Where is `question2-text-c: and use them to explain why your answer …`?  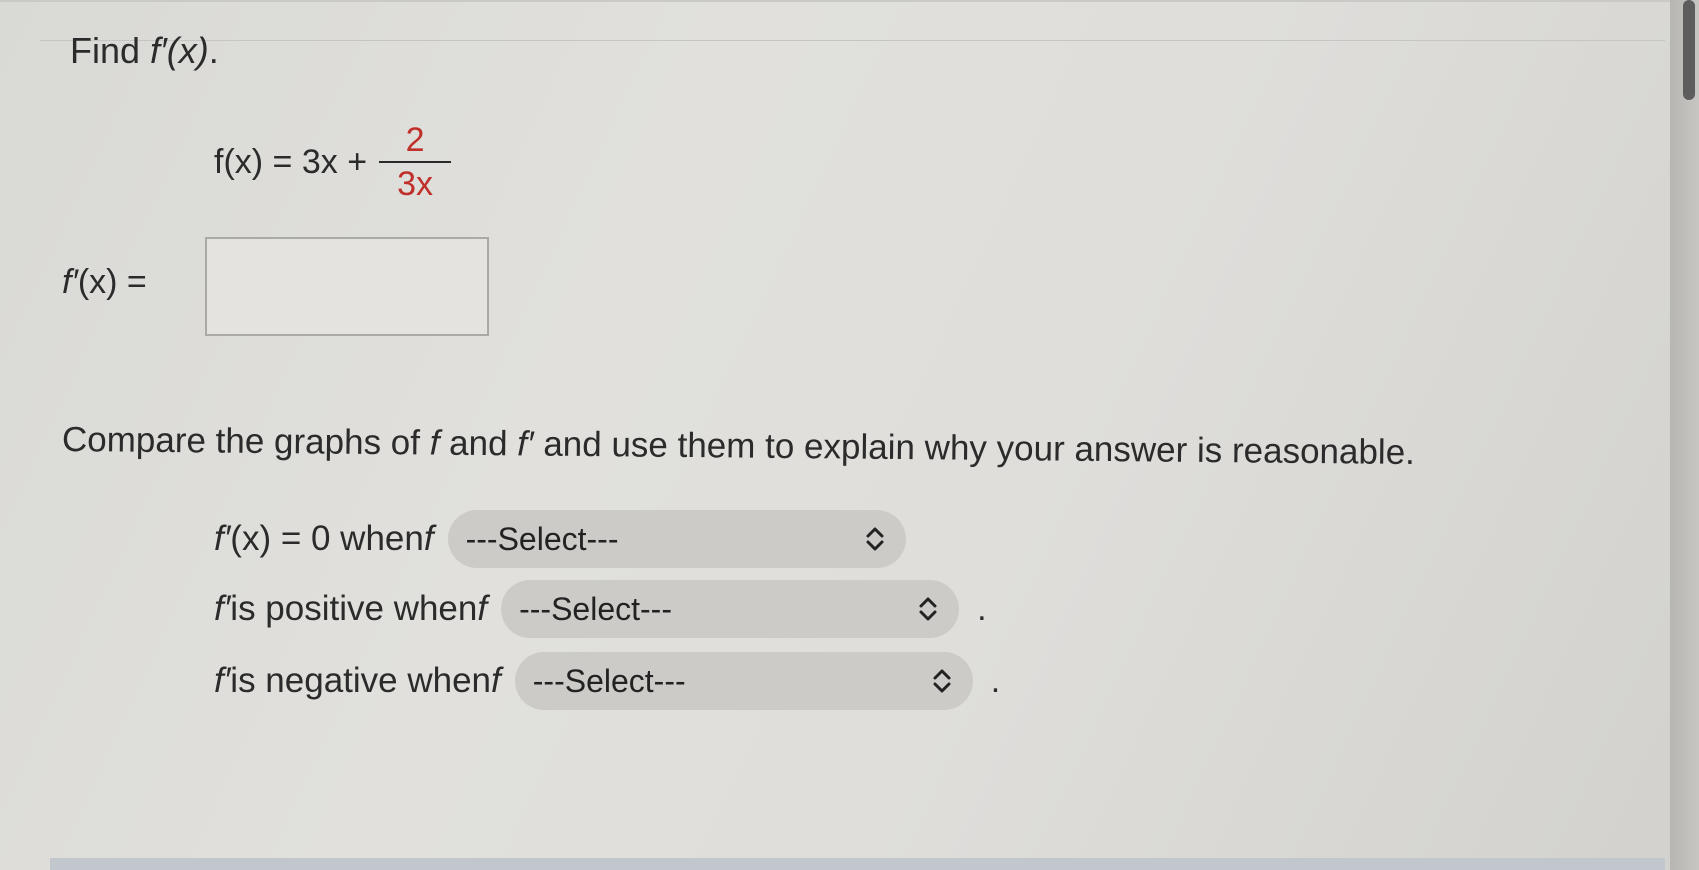 question2-text-c: and use them to explain why your answer … is located at coordinates (974, 448).